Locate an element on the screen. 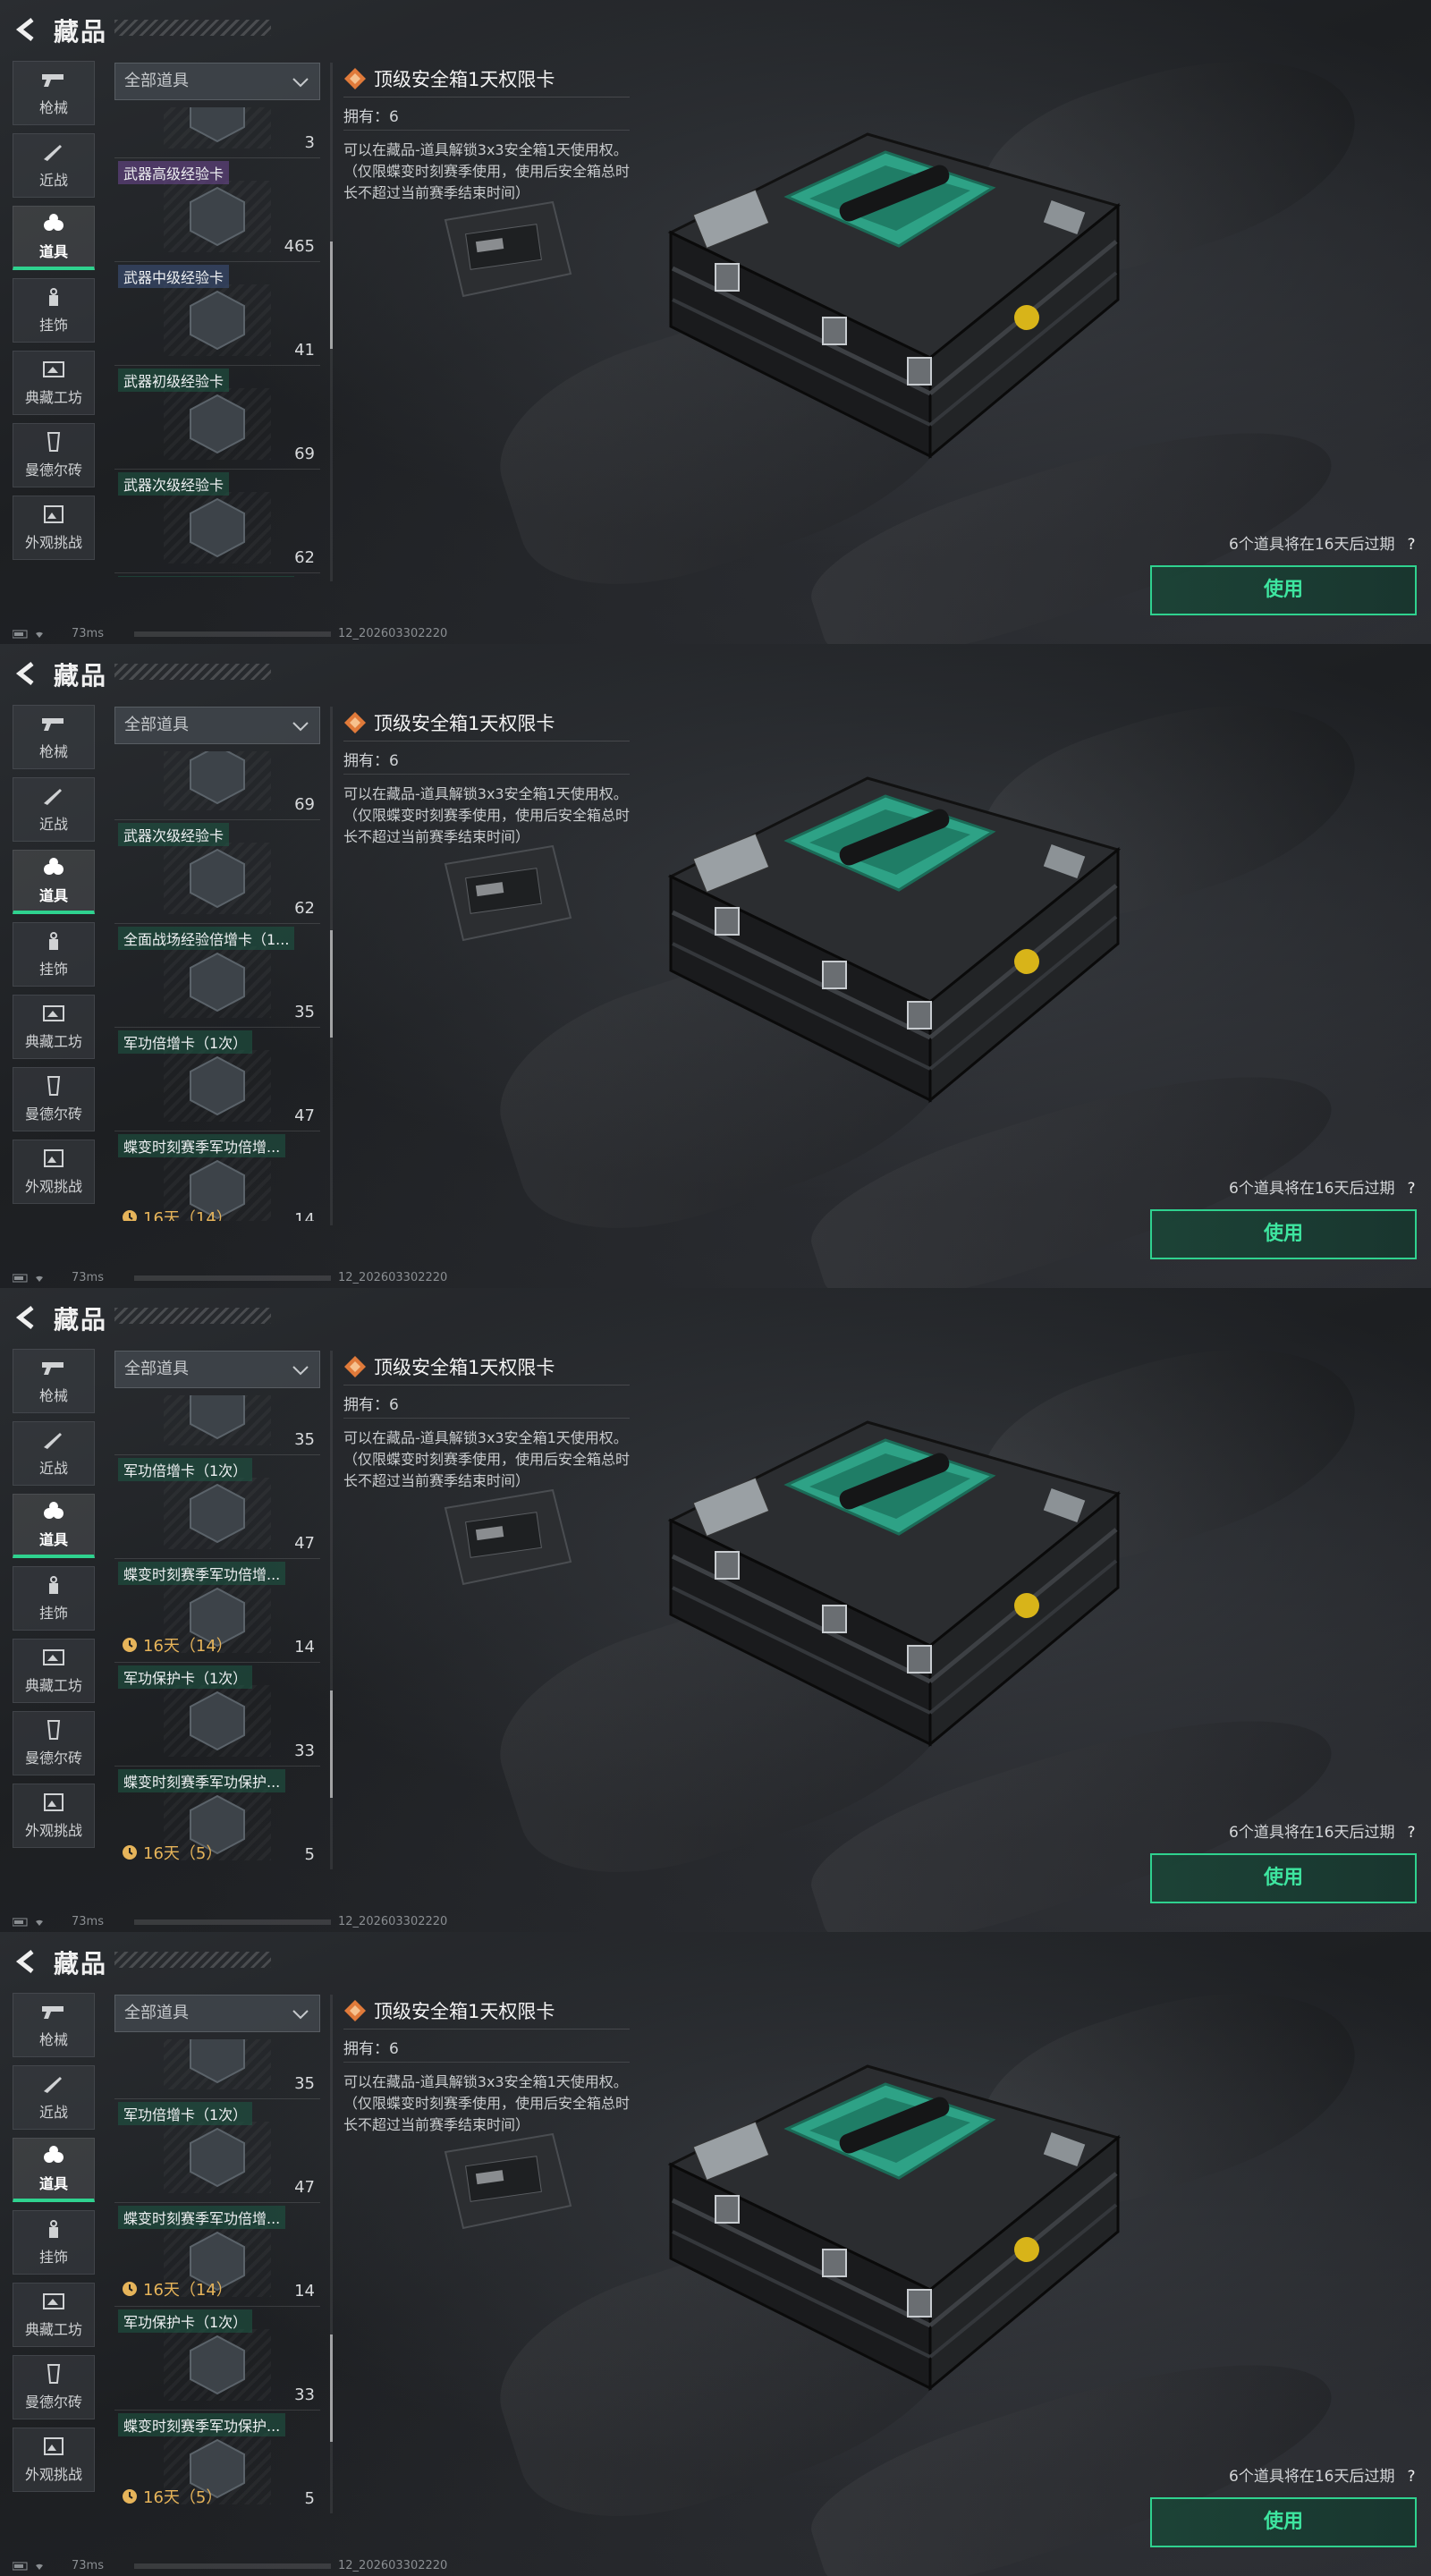  list-item: 武器中级经验卡 41 is located at coordinates (217, 313).